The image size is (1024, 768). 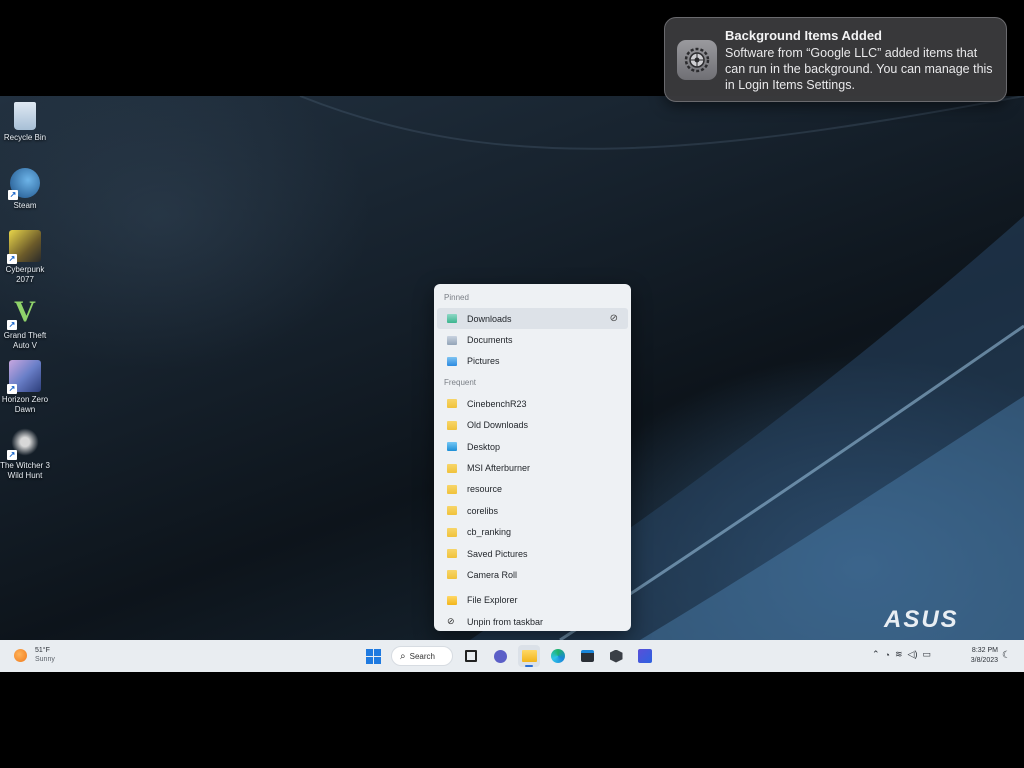 I want to click on jumplist-item-camera-roll: Camera Roll, so click(x=532, y=574).